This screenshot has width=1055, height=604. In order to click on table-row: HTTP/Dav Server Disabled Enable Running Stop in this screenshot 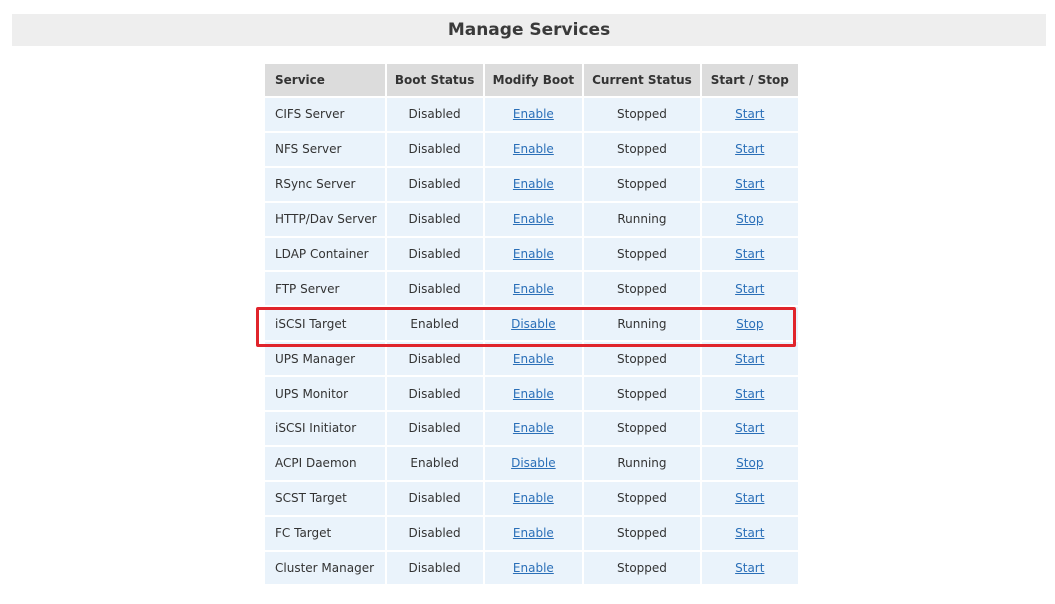, I will do `click(531, 219)`.